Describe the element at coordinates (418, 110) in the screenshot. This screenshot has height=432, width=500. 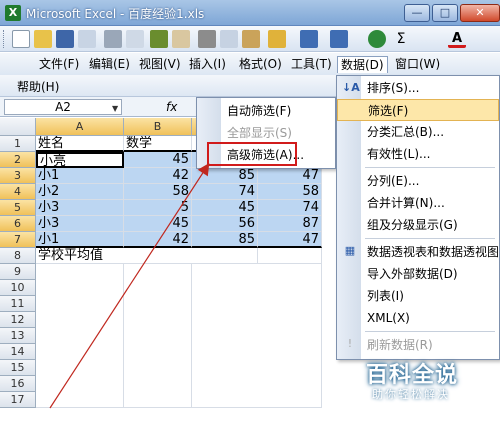
I see `filter-item: 筛选(F)` at that location.